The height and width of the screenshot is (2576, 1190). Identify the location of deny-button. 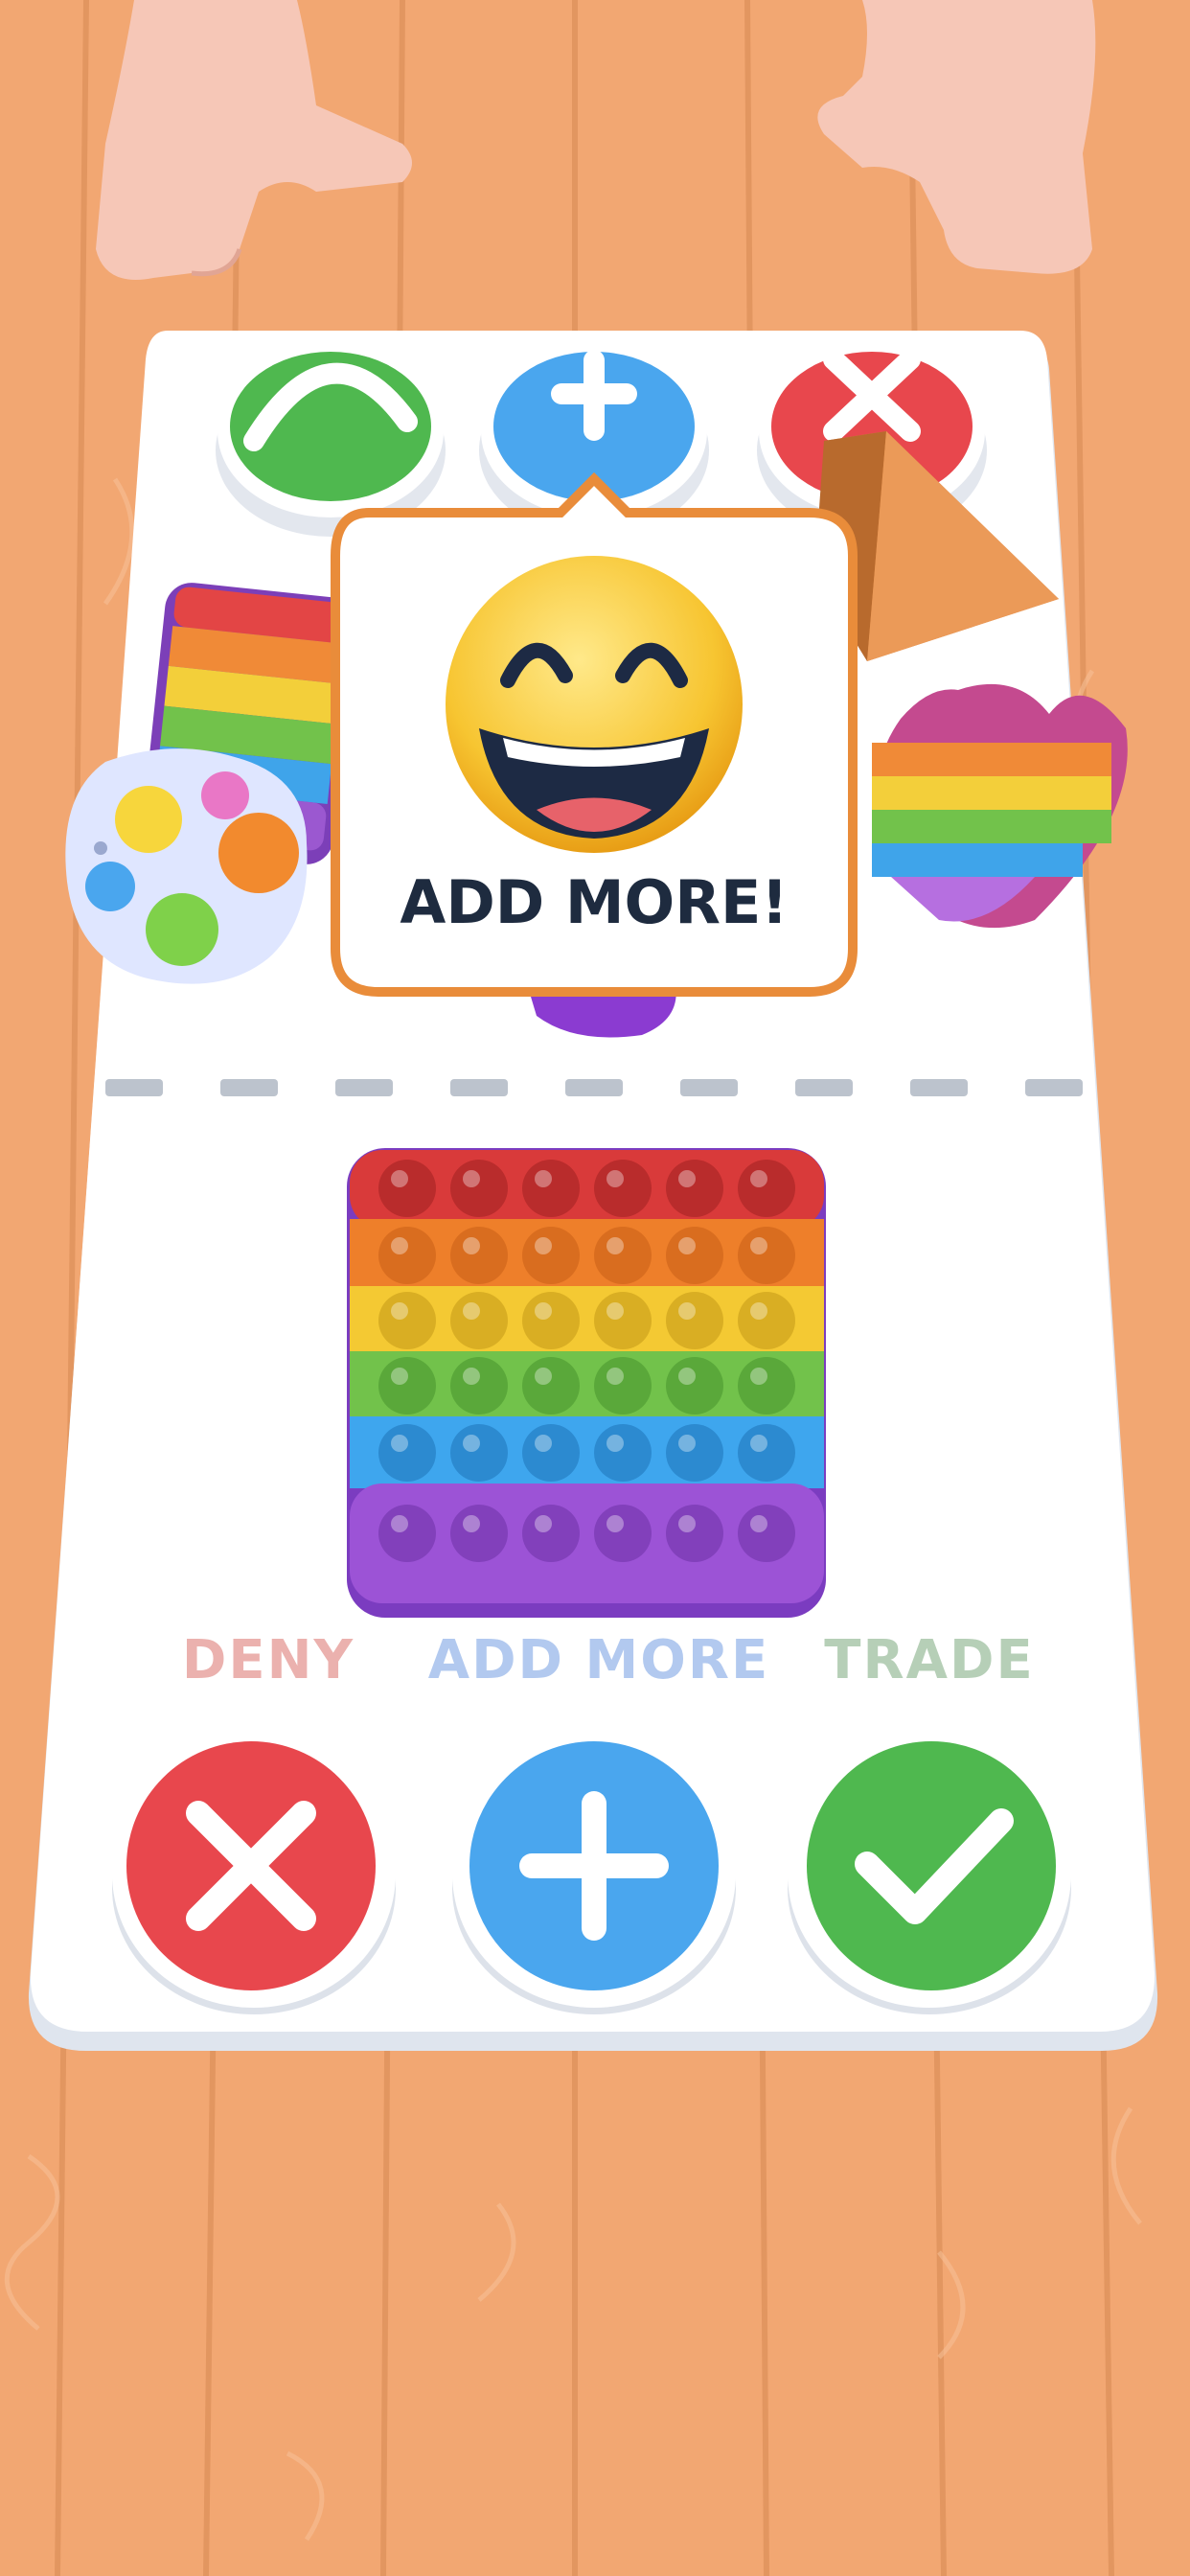
(254, 1874).